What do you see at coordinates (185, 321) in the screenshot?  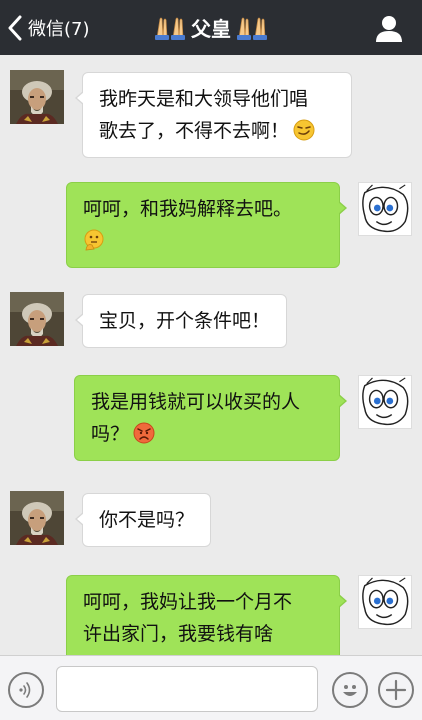 I see `message-text: 宝贝，开个条件吧！` at bounding box center [185, 321].